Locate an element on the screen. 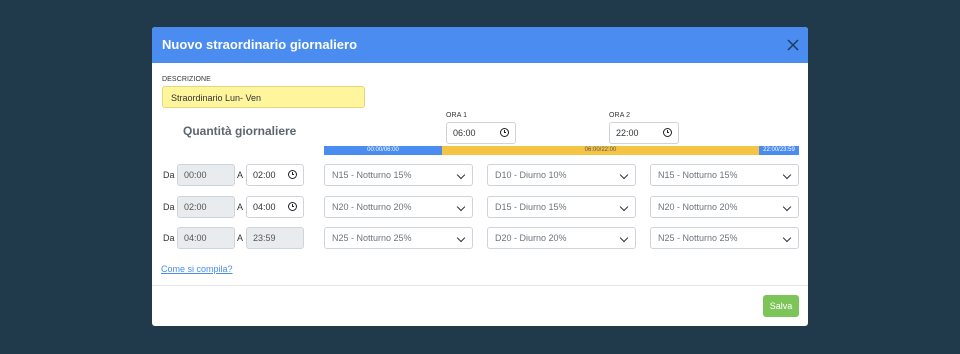 This screenshot has width=960, height=354. footer-divider is located at coordinates (480, 285).